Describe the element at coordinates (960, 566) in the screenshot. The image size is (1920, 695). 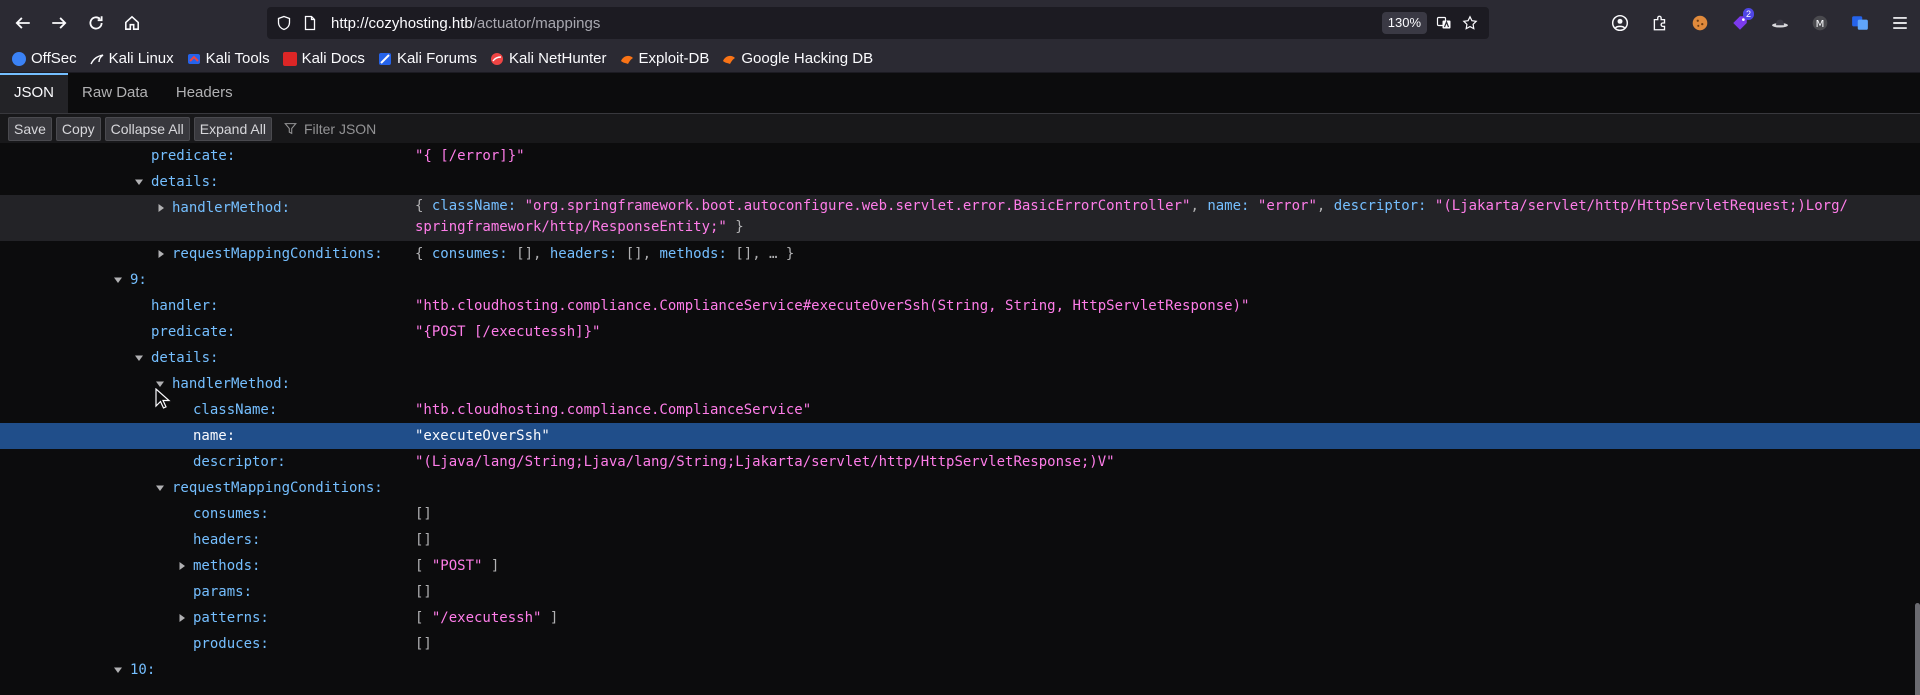
I see `tree-row-methods: methods: [ "POST" ]` at that location.